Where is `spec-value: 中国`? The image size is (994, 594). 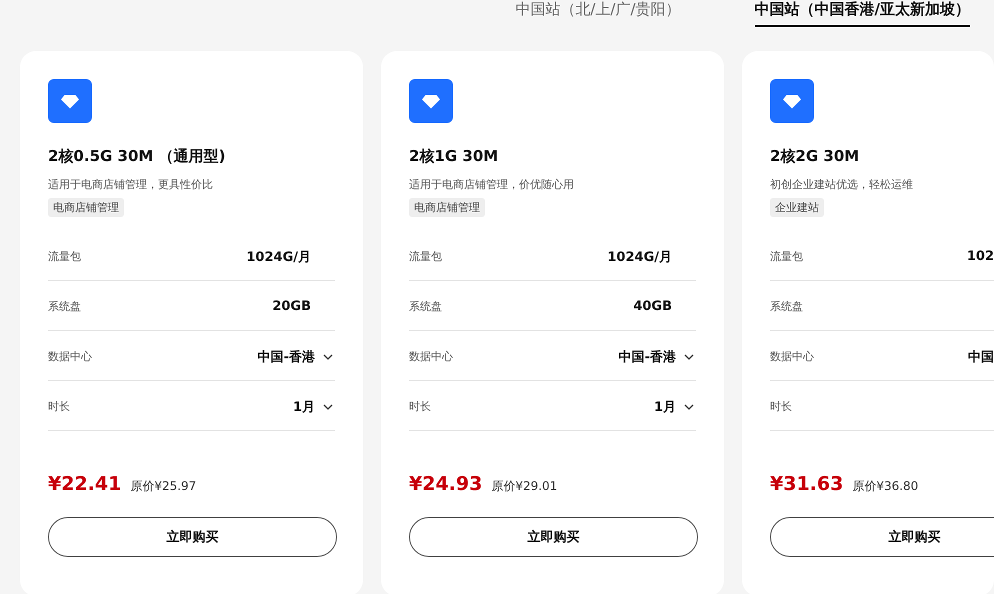
spec-value: 中国 is located at coordinates (981, 357).